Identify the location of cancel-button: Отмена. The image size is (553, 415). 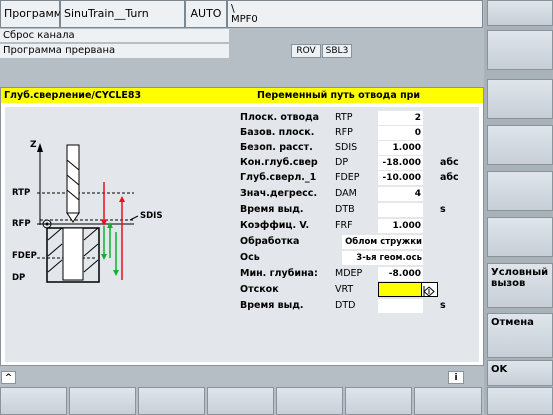
(520, 335).